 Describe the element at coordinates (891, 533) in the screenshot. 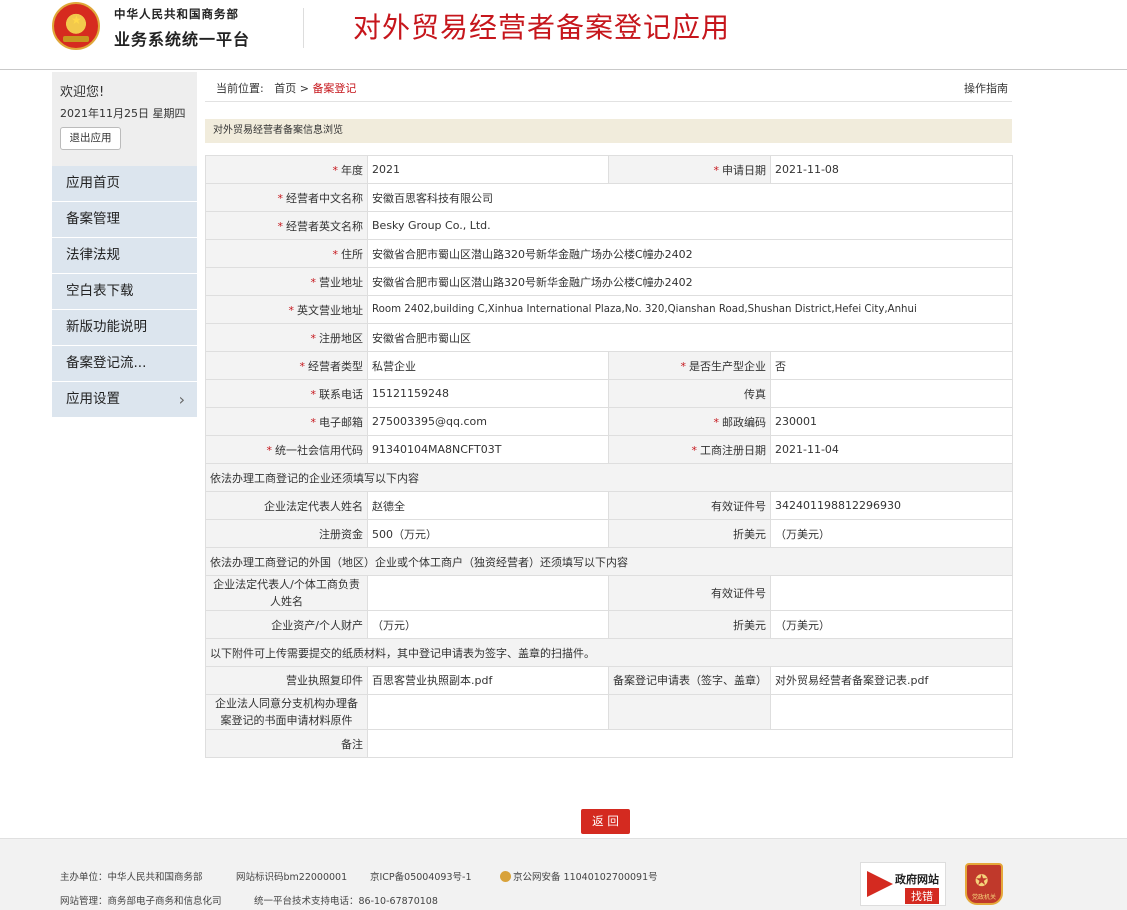

I see `usd-value: （万美元）` at that location.